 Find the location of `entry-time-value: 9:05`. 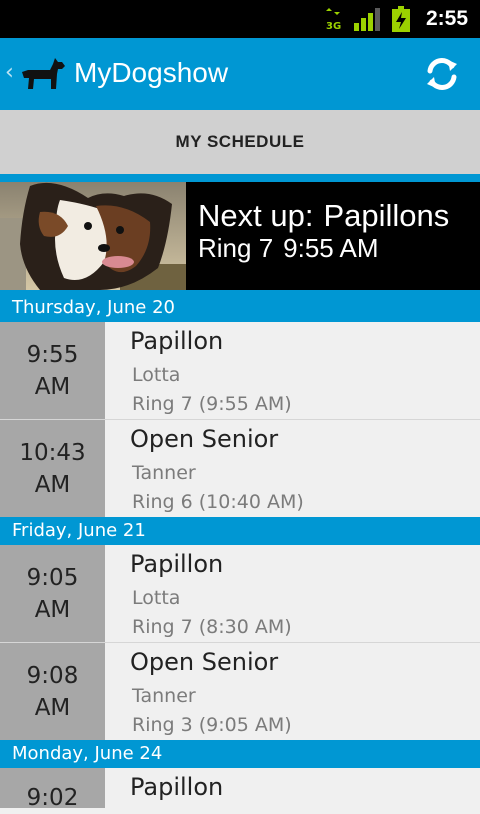

entry-time-value: 9:05 is located at coordinates (52, 577).